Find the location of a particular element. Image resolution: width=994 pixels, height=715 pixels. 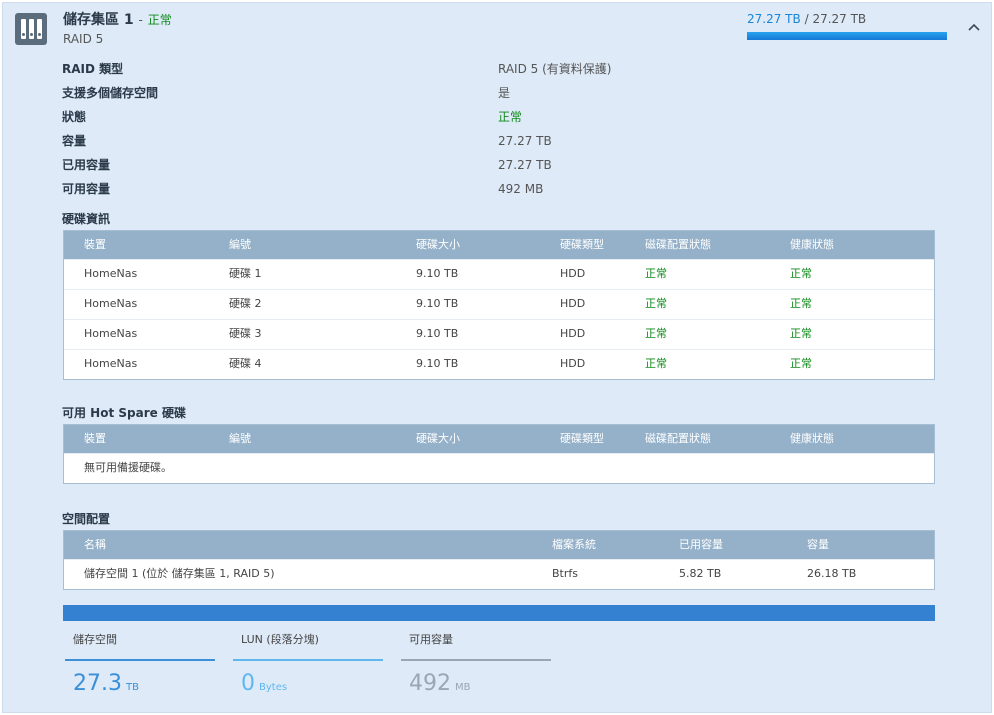

pool-title: 儲存集區 1 - 正常 is located at coordinates (117, 19).